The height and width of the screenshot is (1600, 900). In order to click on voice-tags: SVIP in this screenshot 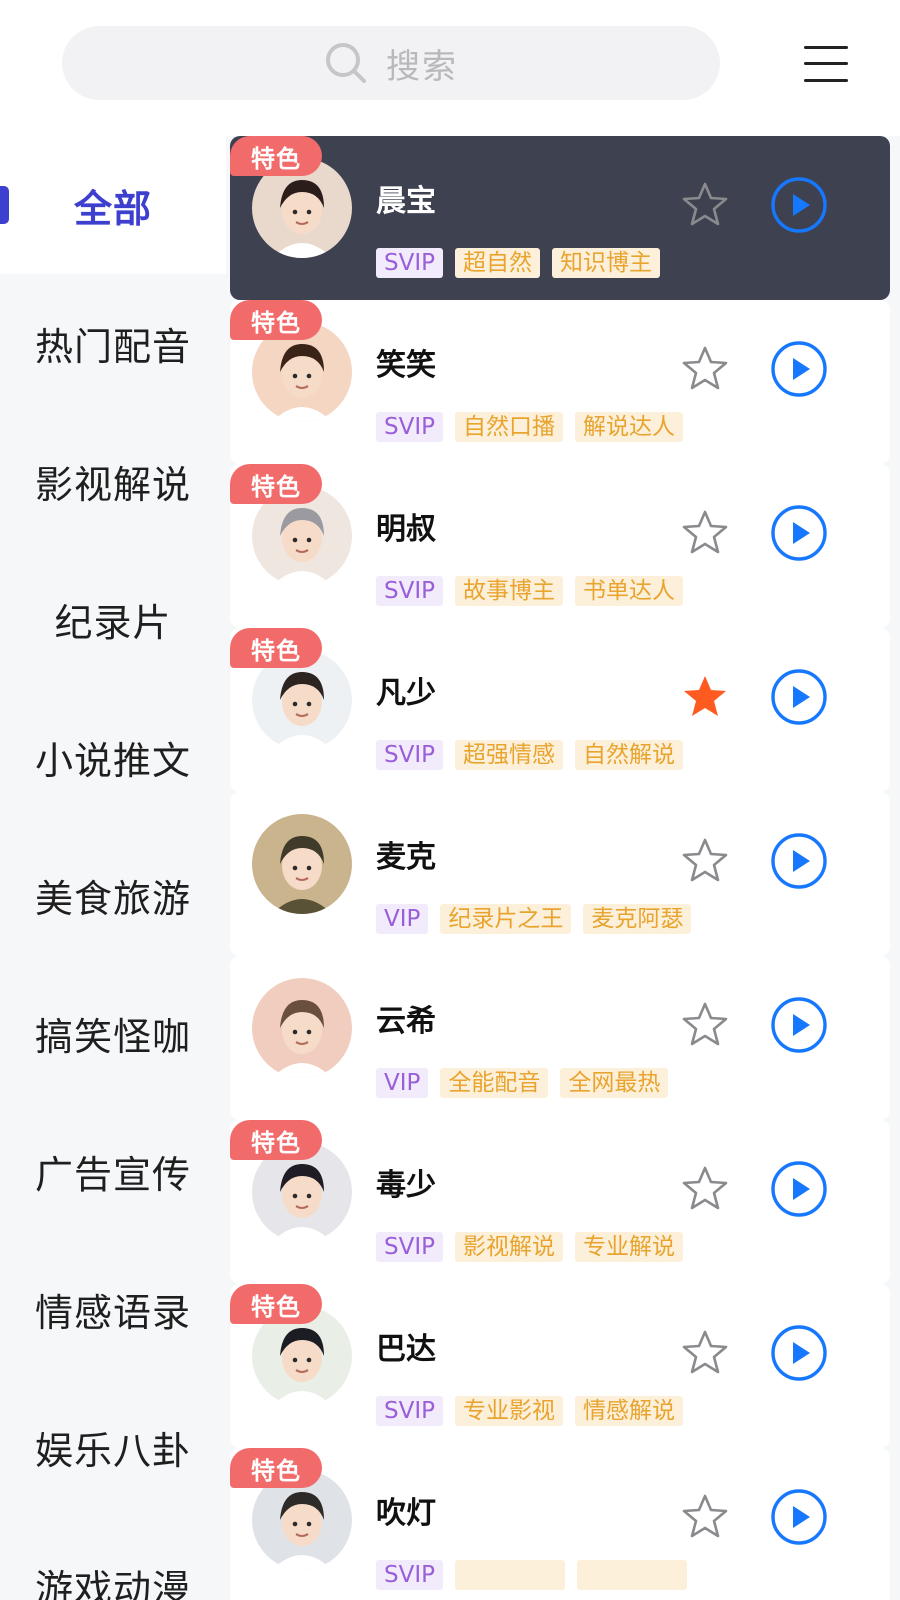, I will do `click(531, 1575)`.